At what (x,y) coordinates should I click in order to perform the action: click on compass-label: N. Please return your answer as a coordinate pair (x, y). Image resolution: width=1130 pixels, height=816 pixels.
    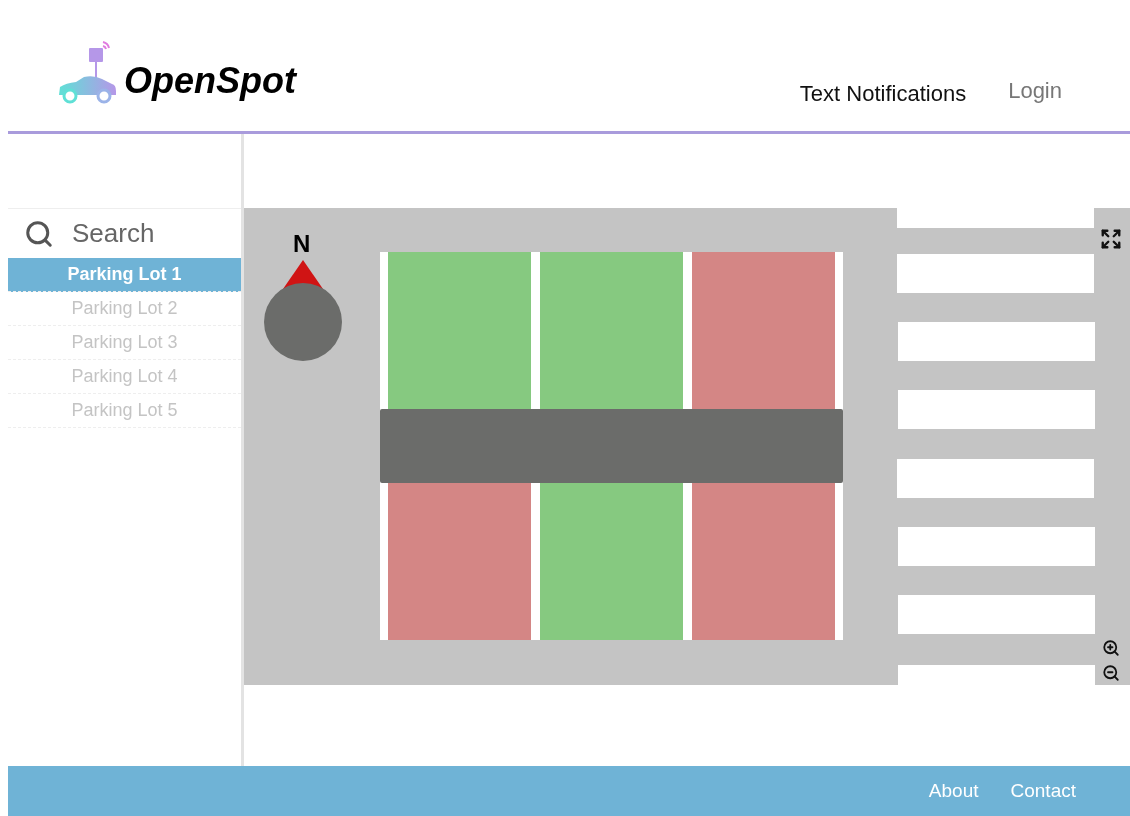
    Looking at the image, I should click on (302, 244).